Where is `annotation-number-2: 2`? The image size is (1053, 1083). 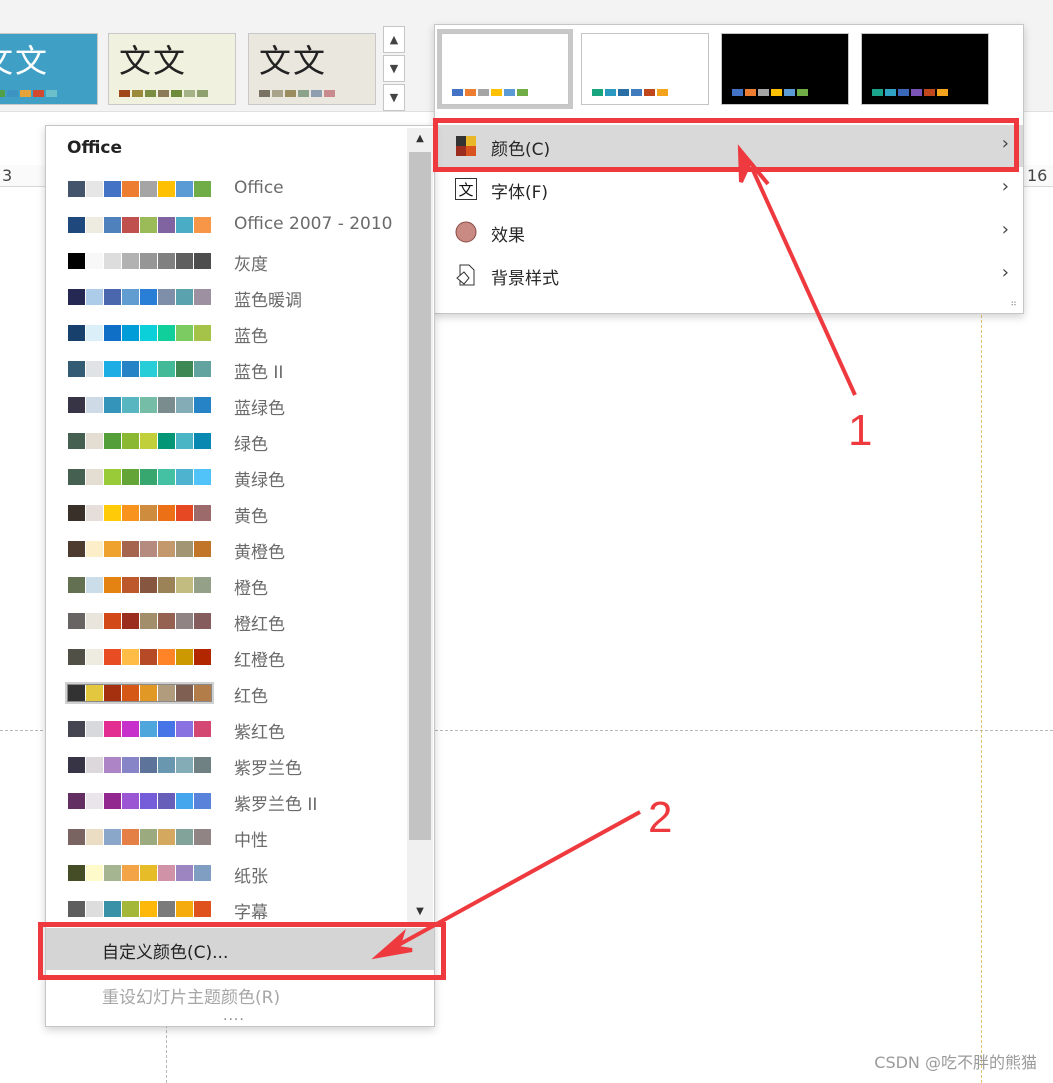 annotation-number-2: 2 is located at coordinates (660, 817).